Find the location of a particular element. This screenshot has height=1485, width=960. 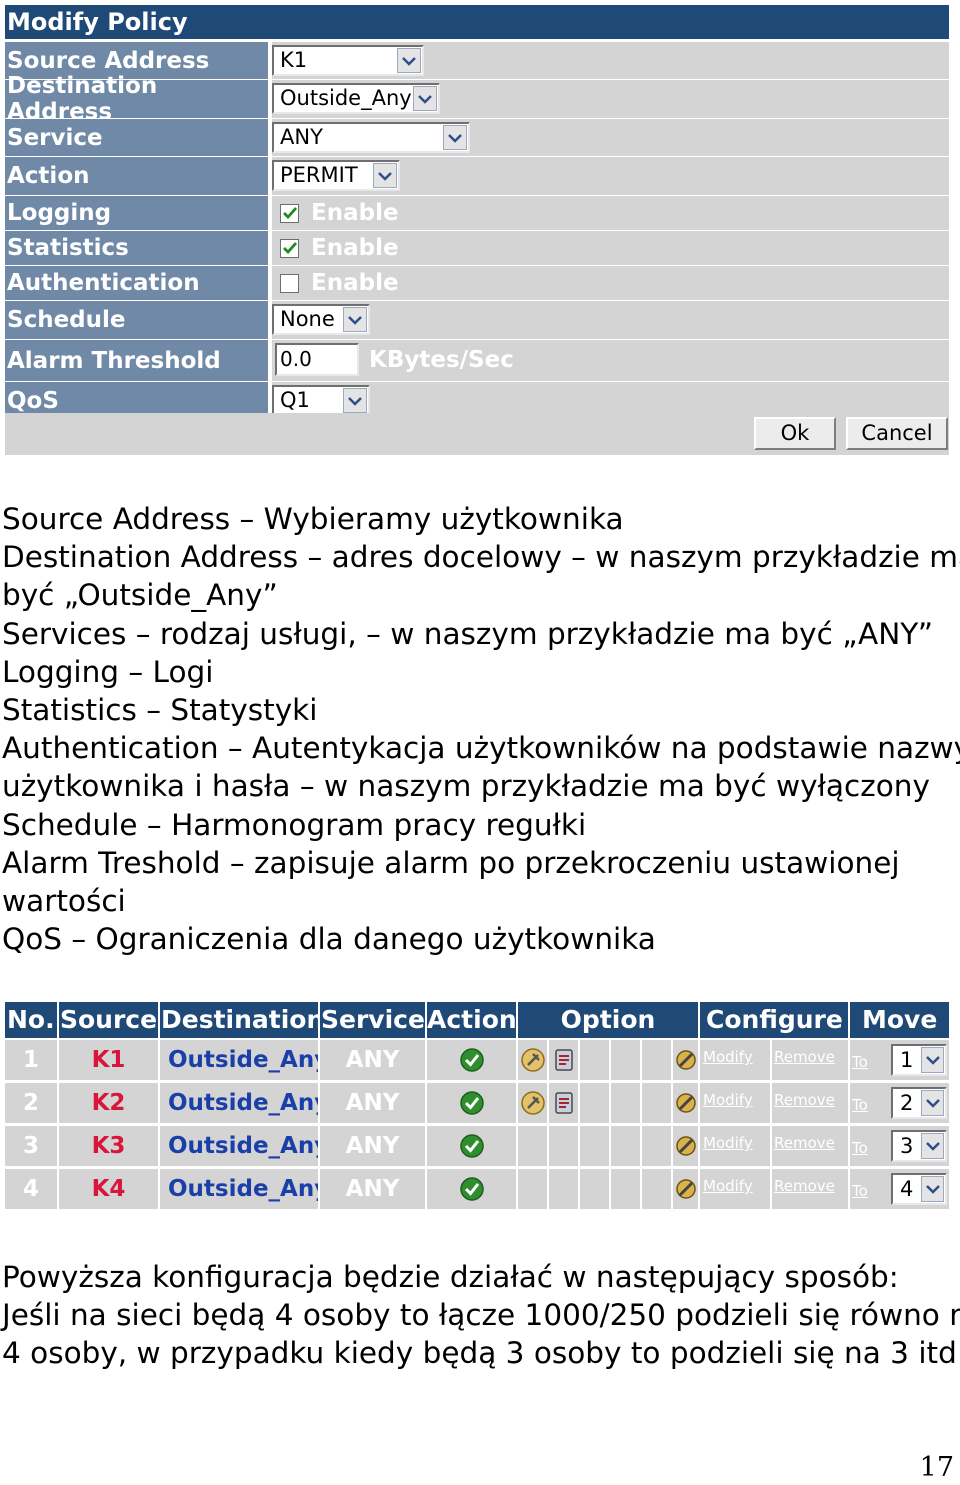

service-value: ANY is located at coordinates (301, 137).